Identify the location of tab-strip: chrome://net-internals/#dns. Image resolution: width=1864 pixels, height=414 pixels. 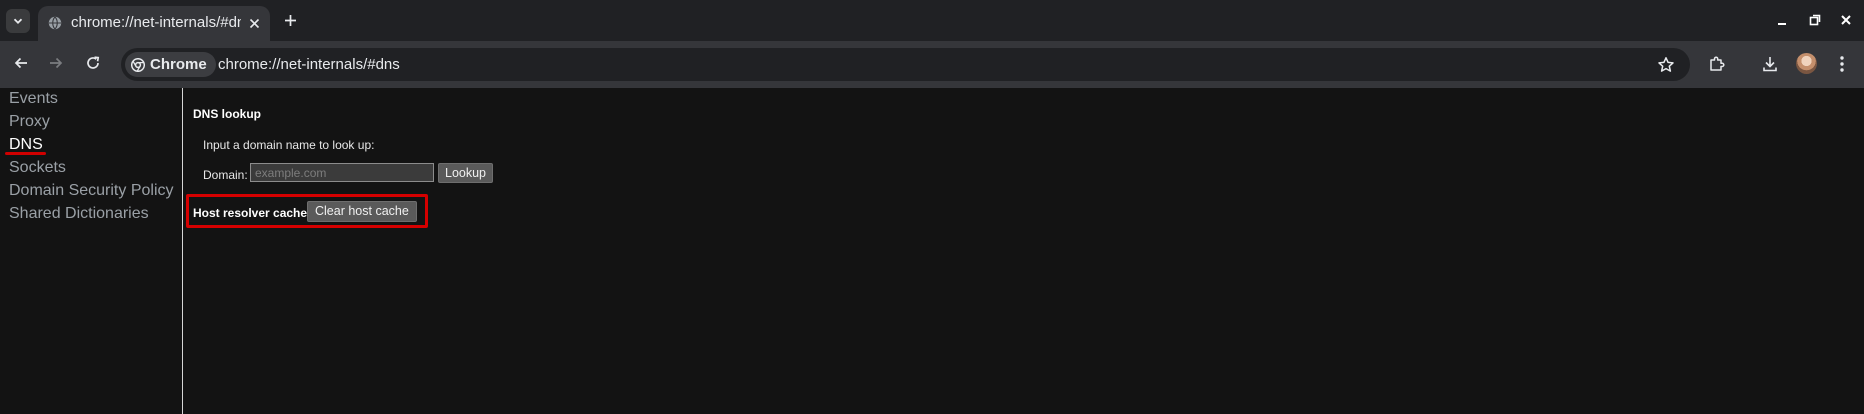
(932, 20).